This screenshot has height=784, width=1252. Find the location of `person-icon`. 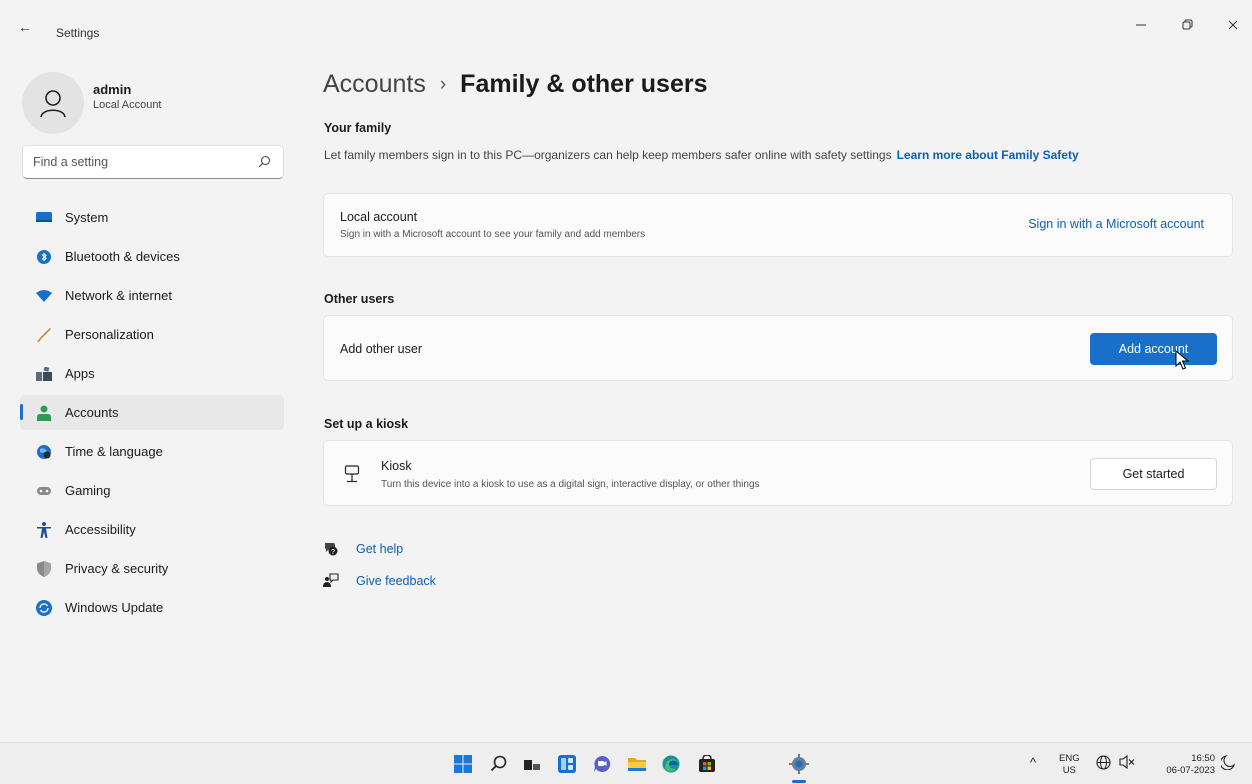

person-icon is located at coordinates (53, 104).